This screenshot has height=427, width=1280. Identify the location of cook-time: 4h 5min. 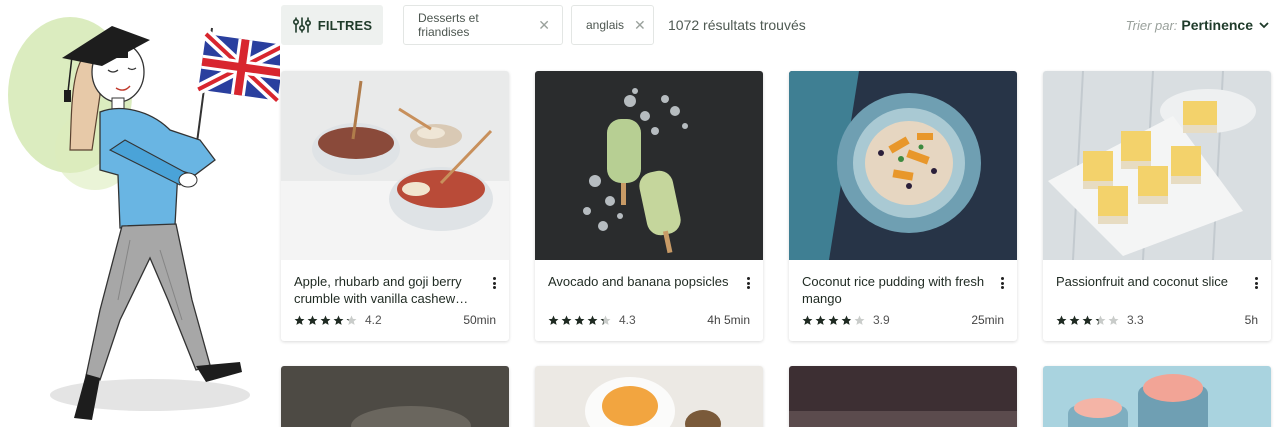
(728, 320).